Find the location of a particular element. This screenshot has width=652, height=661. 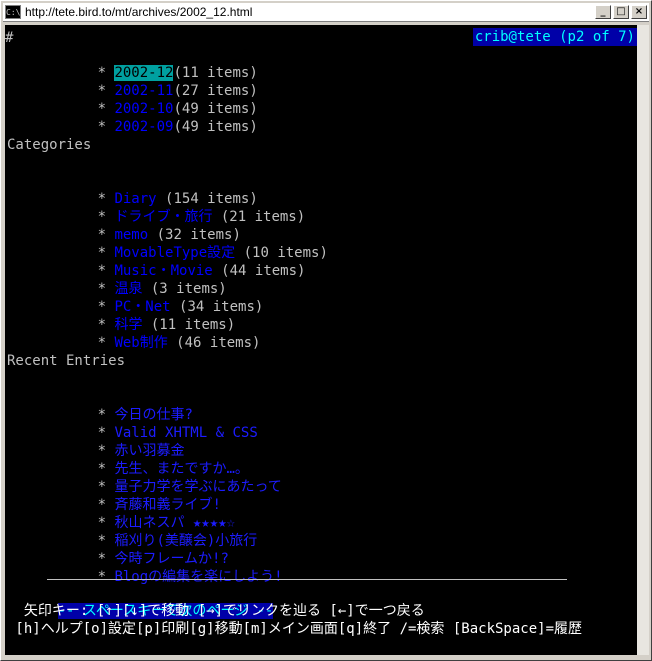

category-link: Web制作 is located at coordinates (140, 343).